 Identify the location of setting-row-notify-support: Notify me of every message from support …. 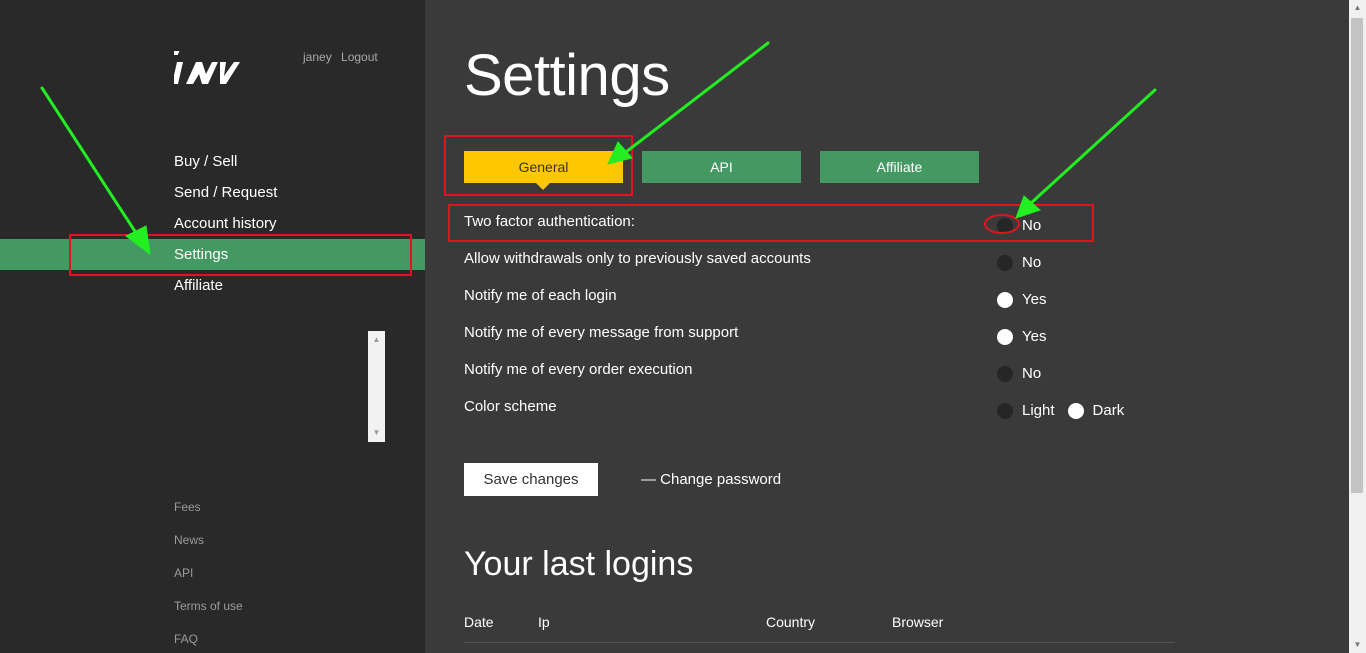
(814, 333).